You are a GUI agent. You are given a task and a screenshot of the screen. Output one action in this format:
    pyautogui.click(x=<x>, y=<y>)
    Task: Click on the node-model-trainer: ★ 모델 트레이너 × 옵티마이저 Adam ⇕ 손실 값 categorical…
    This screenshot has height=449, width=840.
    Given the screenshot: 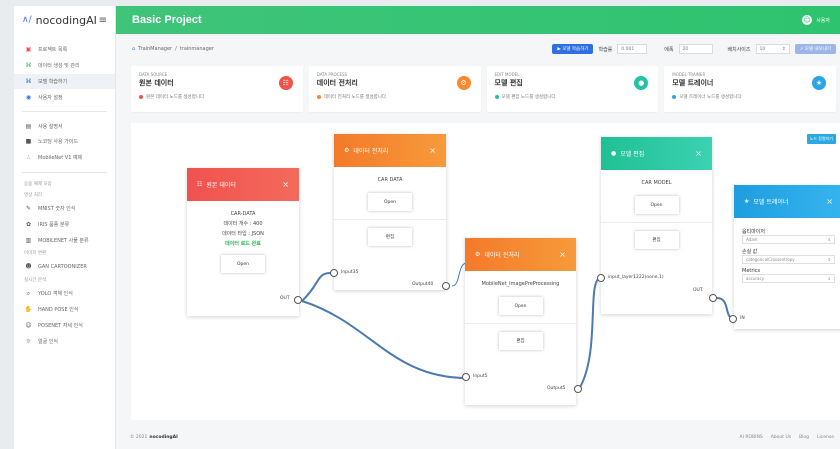 What is the action you would take?
    pyautogui.click(x=787, y=257)
    